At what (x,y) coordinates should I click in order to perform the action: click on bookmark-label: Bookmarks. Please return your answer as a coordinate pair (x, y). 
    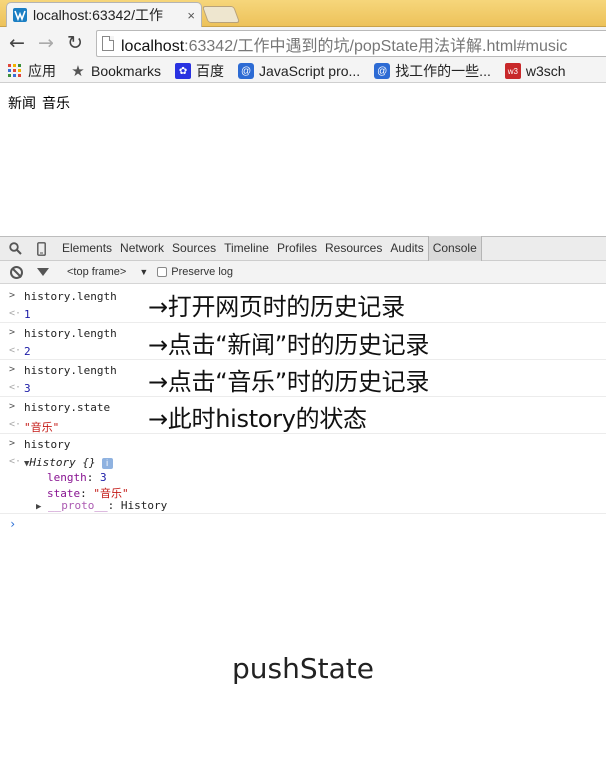
    Looking at the image, I should click on (126, 71).